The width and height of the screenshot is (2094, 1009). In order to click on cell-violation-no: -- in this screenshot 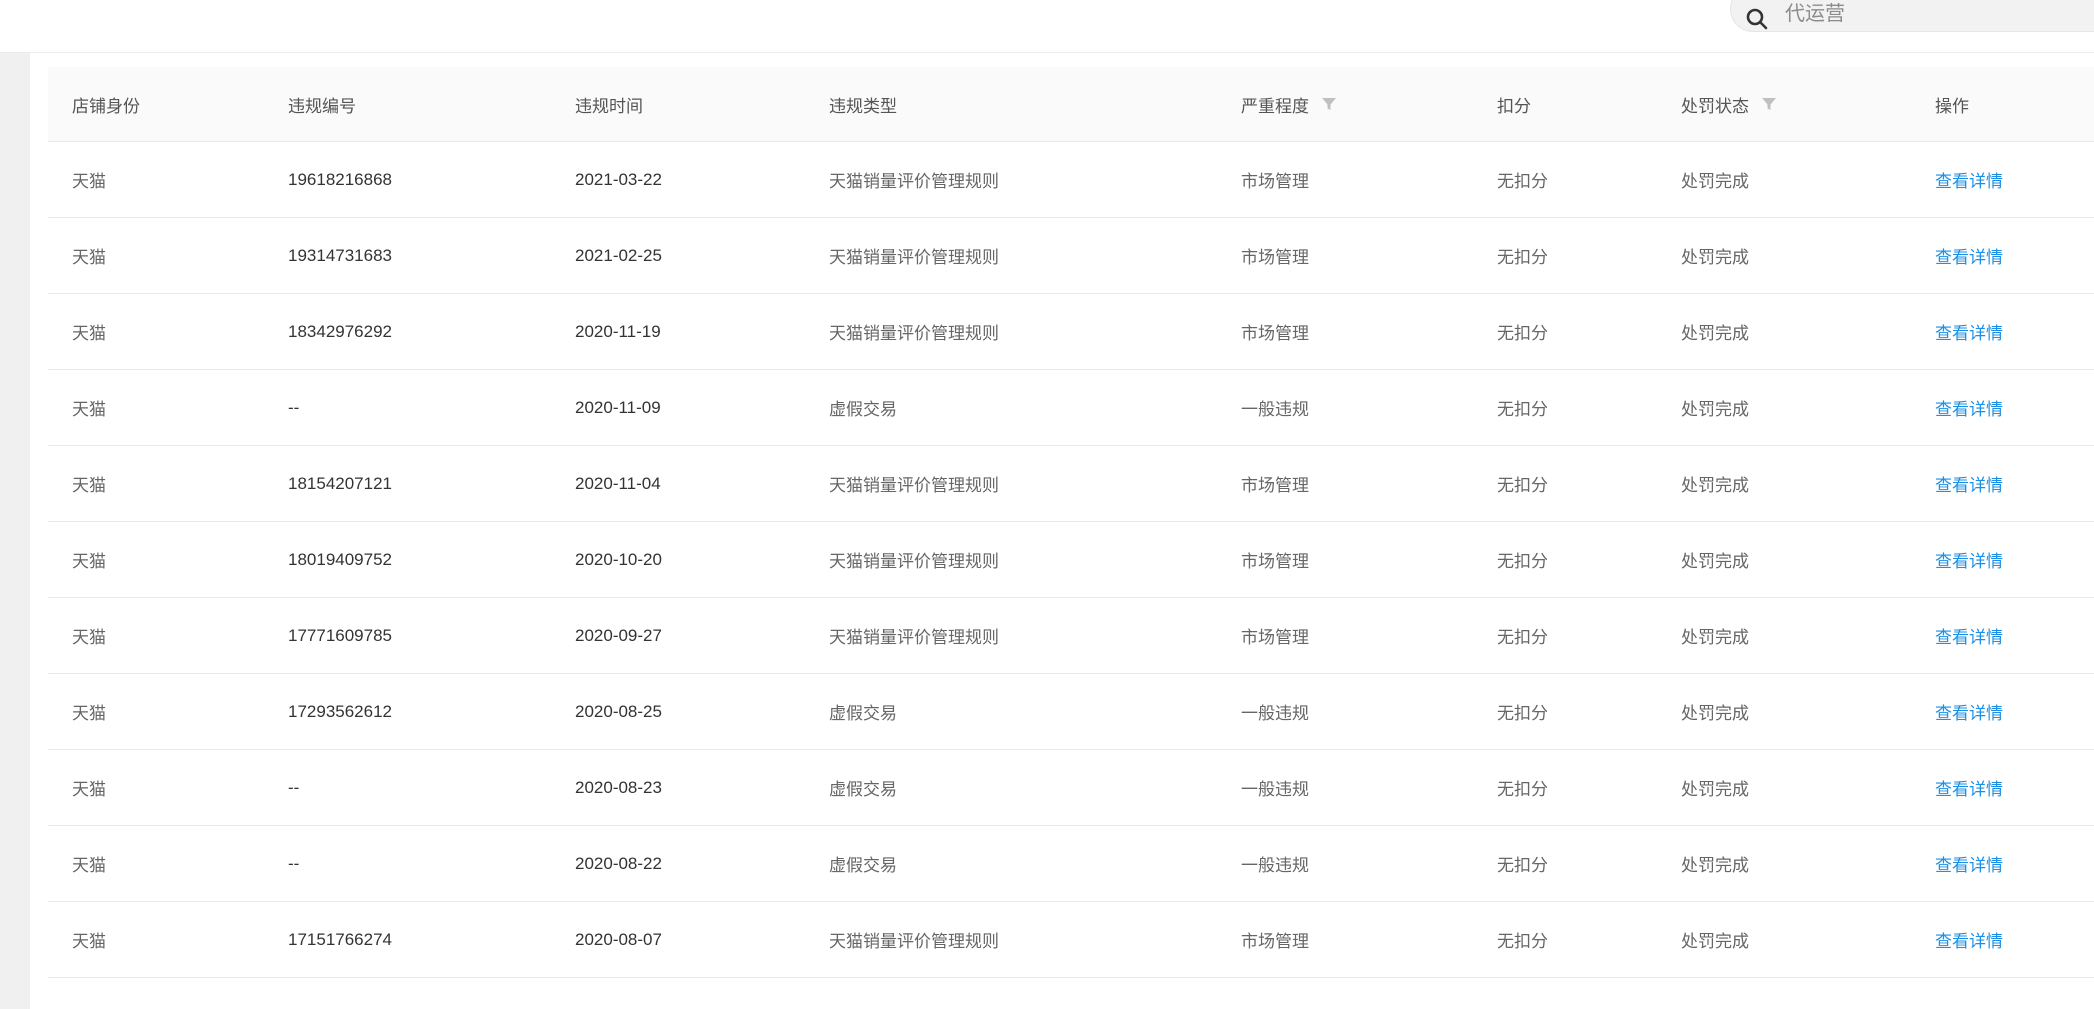, I will do `click(294, 787)`.